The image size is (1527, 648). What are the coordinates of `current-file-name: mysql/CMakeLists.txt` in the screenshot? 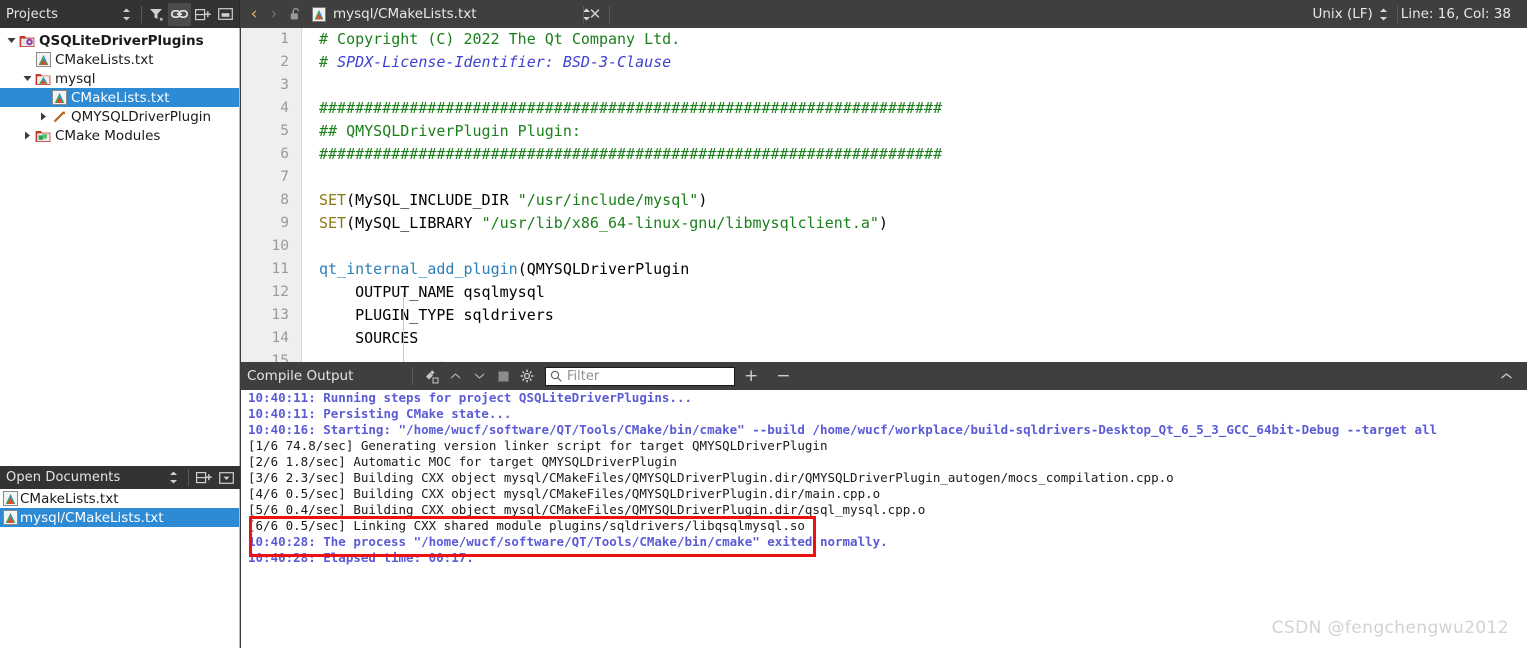 It's located at (405, 14).